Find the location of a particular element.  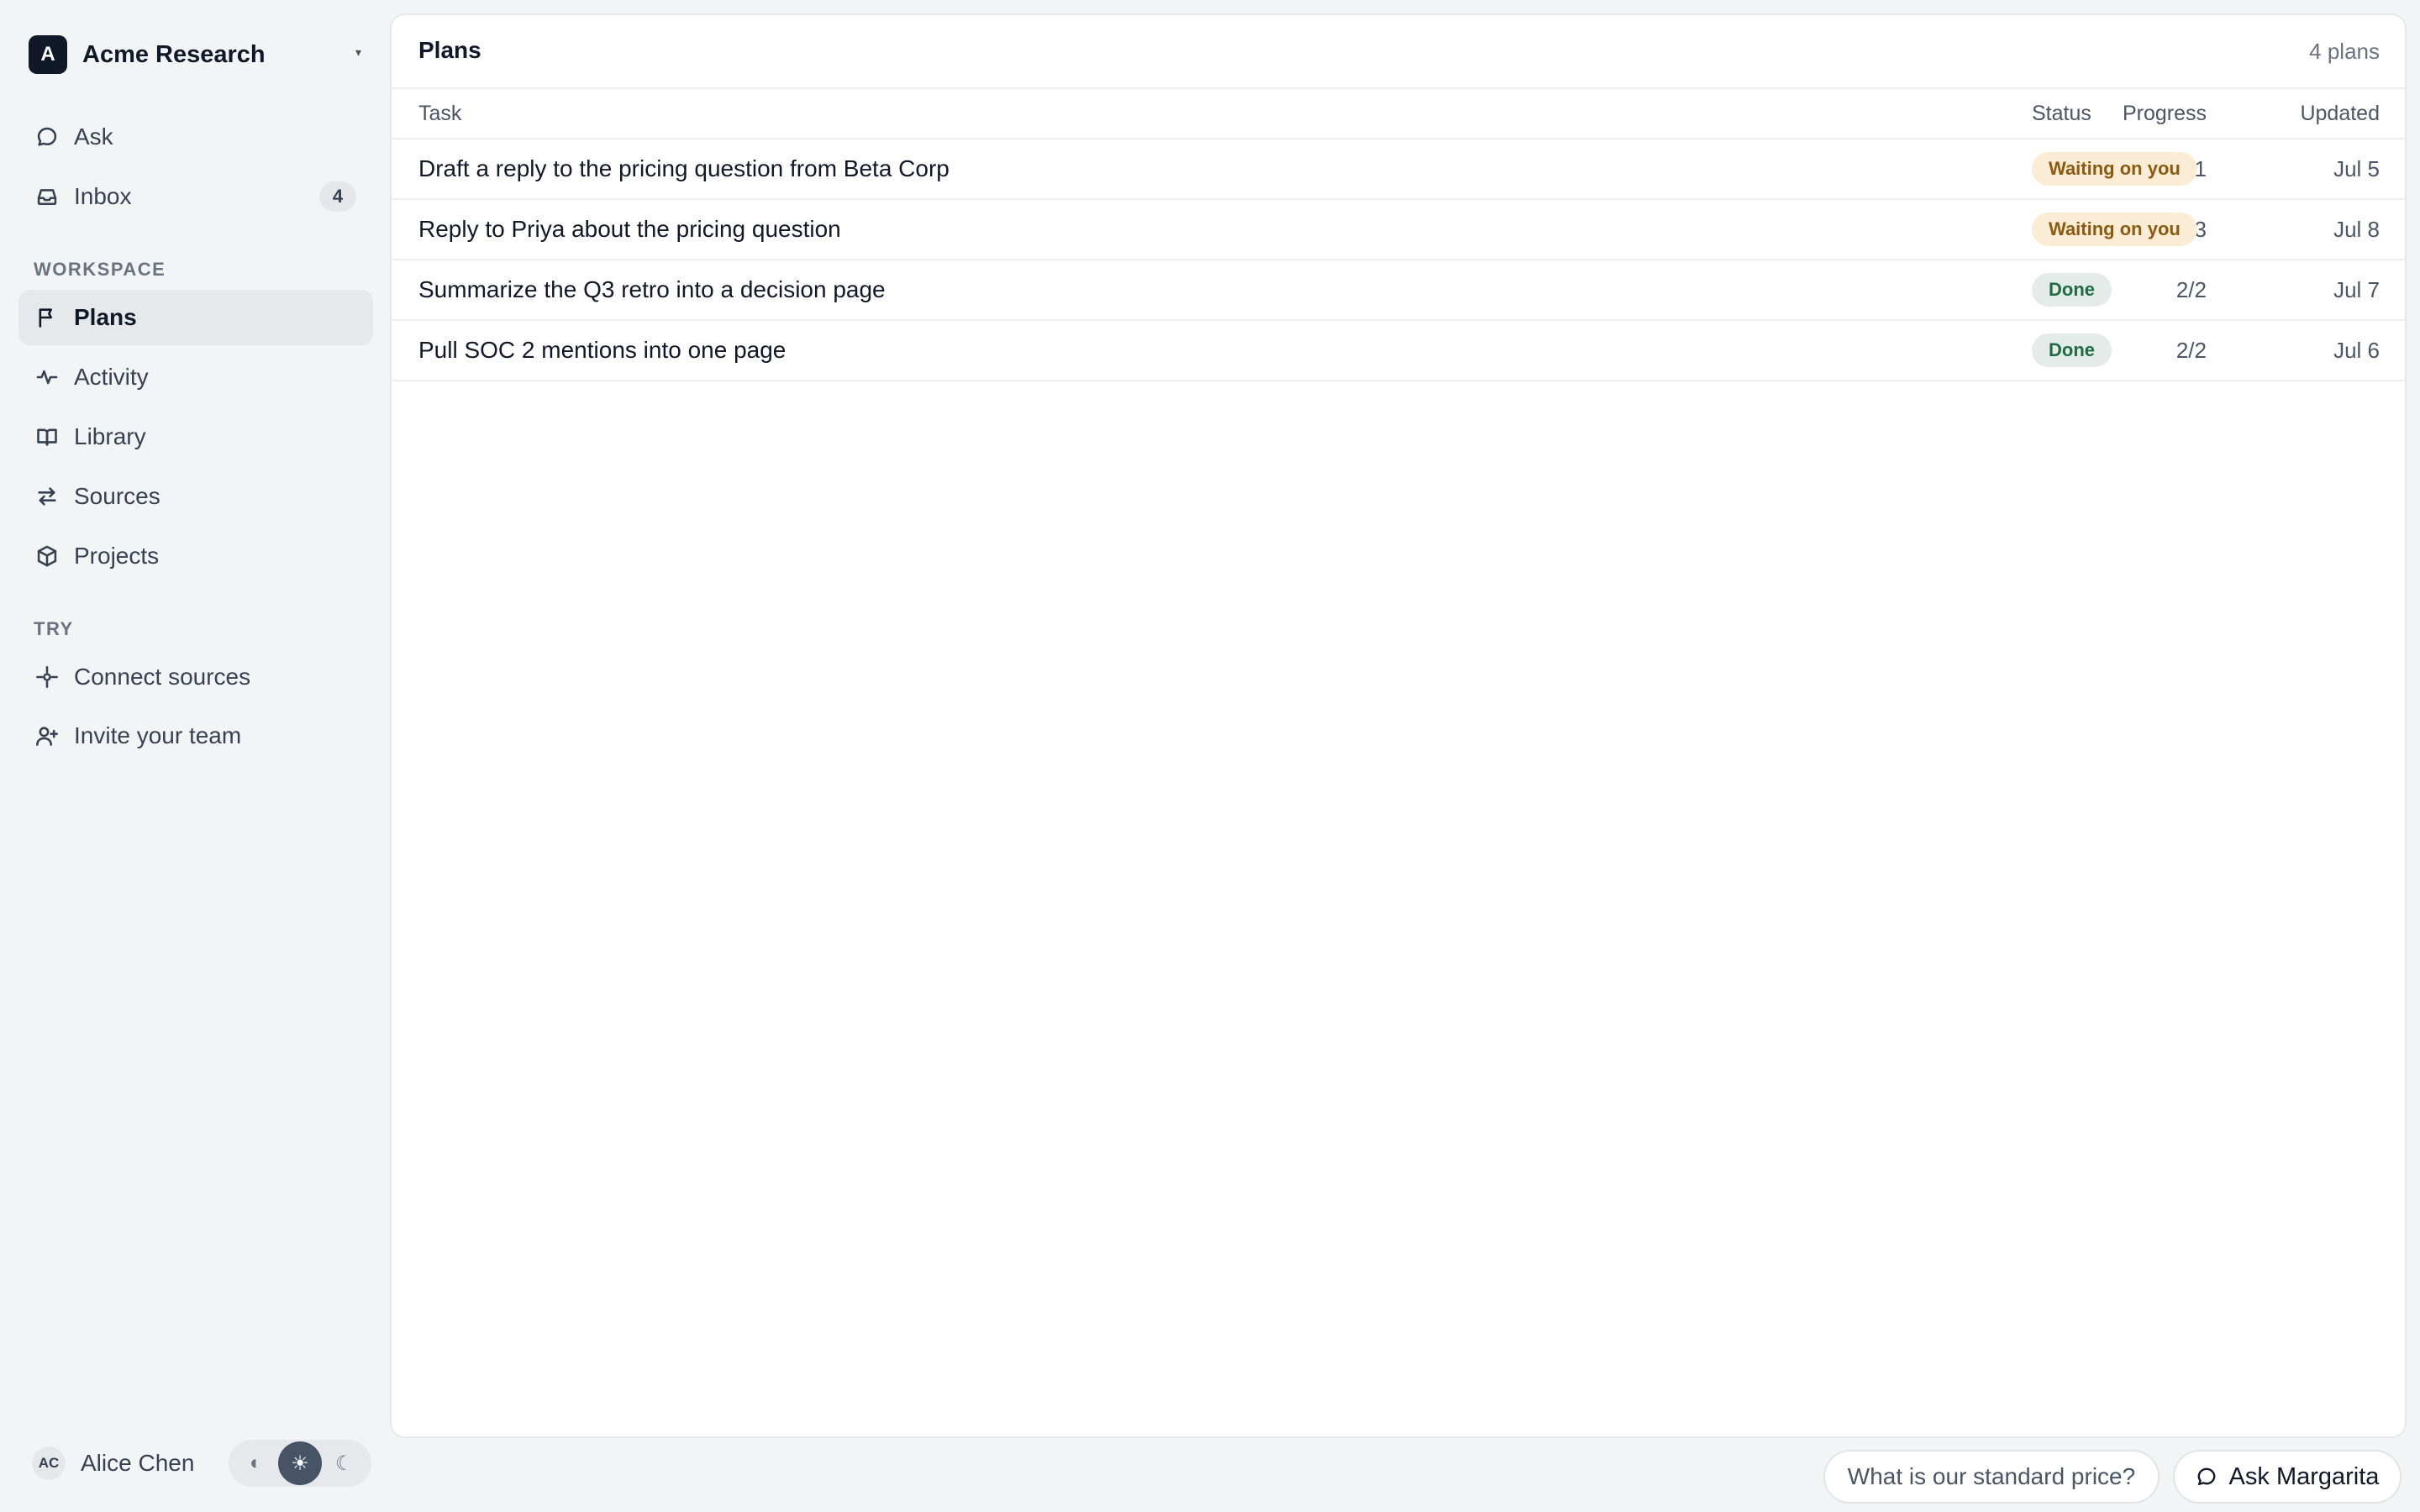

arrows-exchange-icon is located at coordinates (47, 496).